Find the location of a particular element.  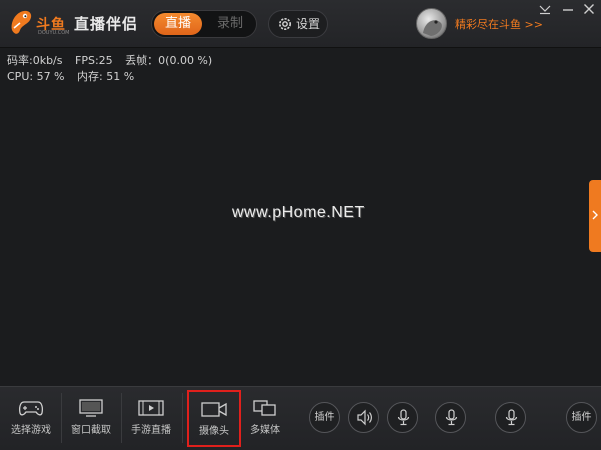

title-bar: 斗鱼 DOUYU.COM 直播伴侣 直播 录制 设置 精彩尽在斗鱼 >> is located at coordinates (300, 24).